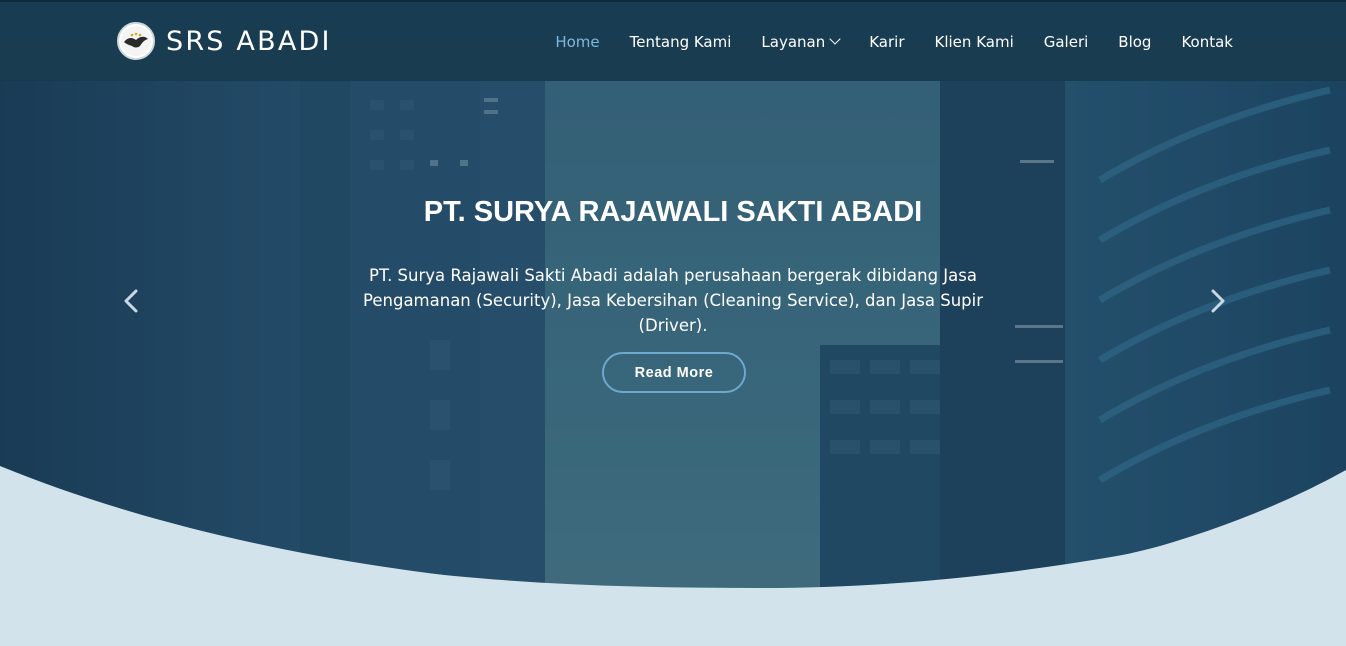 This screenshot has height=646, width=1346. What do you see at coordinates (974, 42) in the screenshot?
I see `nav-klien-kami: Klien Kami` at bounding box center [974, 42].